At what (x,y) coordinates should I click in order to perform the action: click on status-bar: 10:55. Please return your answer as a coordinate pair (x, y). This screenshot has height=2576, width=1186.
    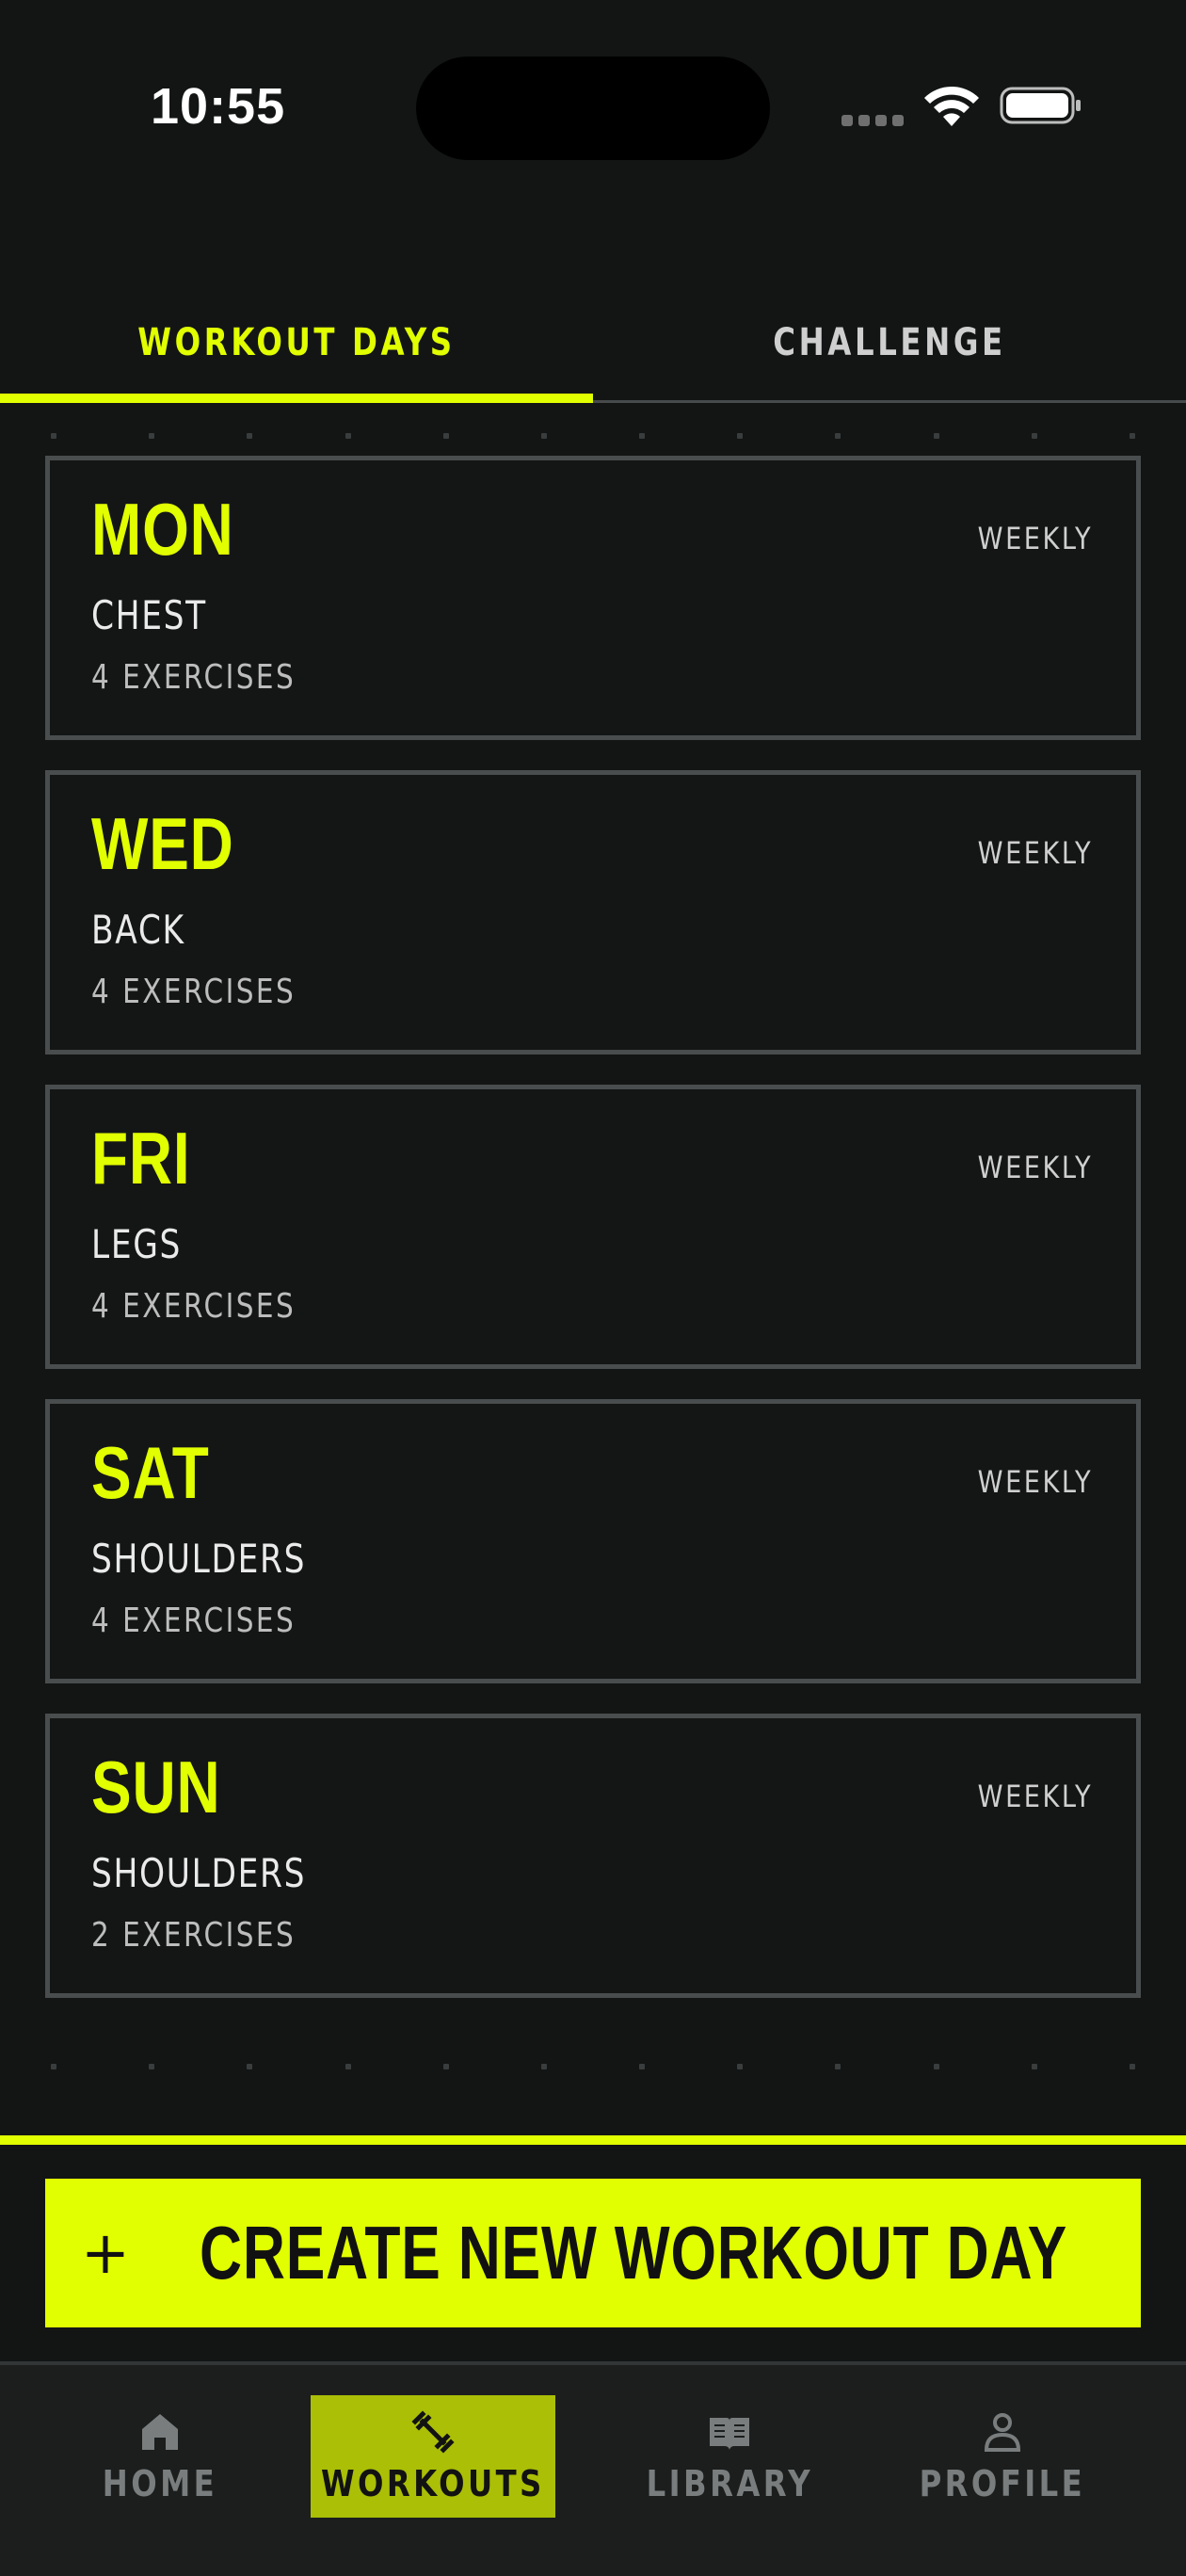
    Looking at the image, I should click on (593, 94).